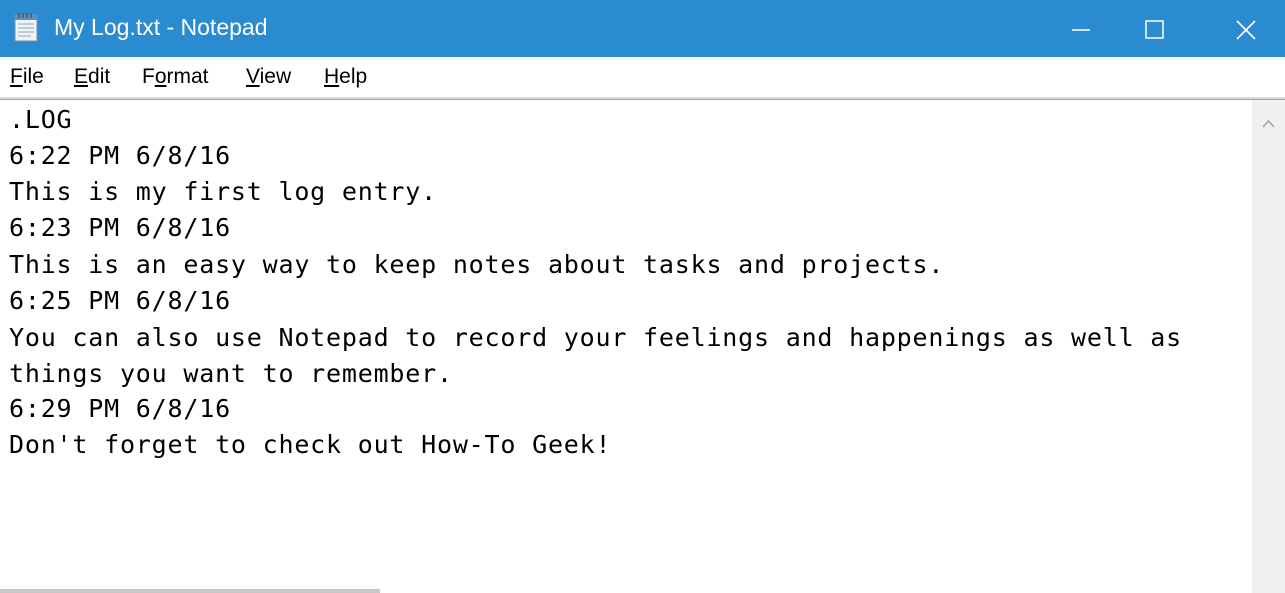  I want to click on close-button, so click(1242, 28).